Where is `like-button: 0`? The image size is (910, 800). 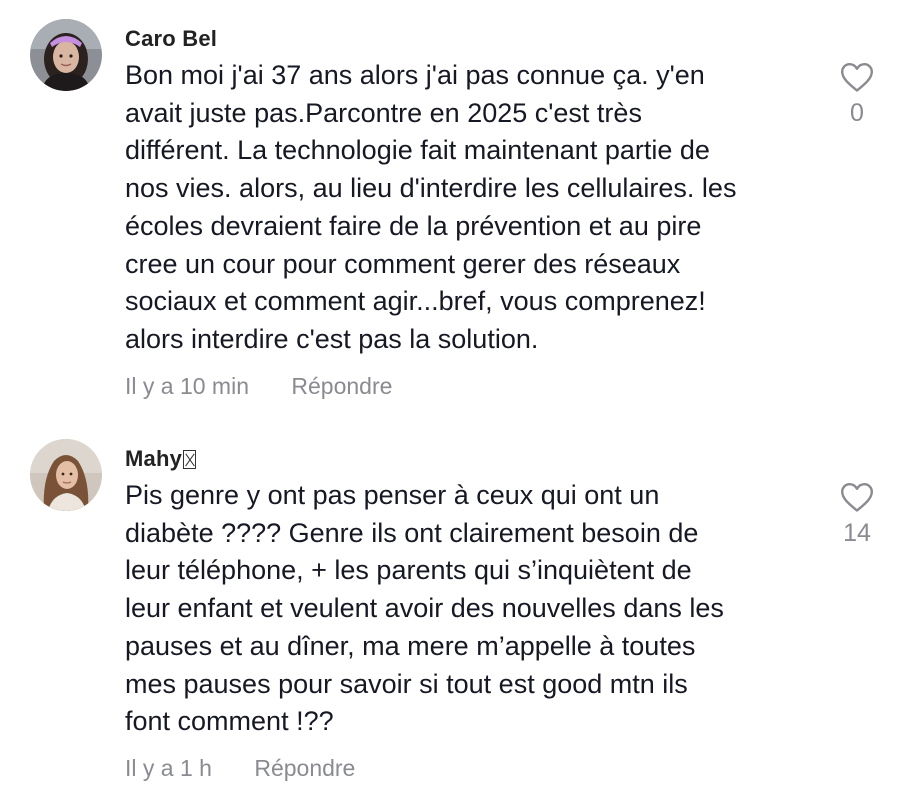 like-button: 0 is located at coordinates (857, 95).